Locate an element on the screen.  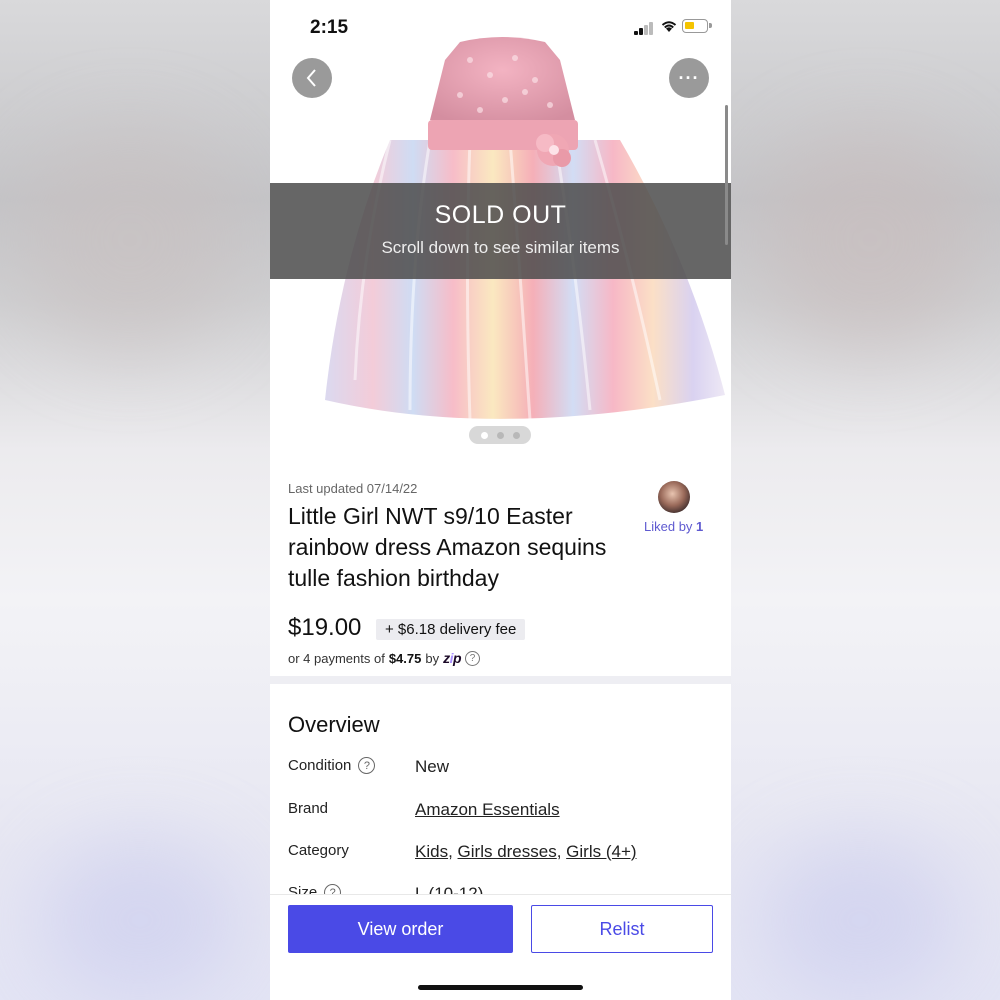
payments-info: or 4 payments of $4.75 by zip ? is located at coordinates (384, 658).